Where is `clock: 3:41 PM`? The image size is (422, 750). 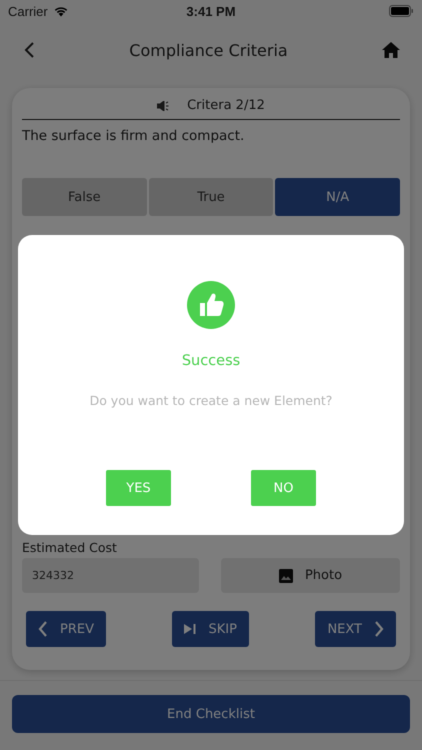
clock: 3:41 PM is located at coordinates (211, 11).